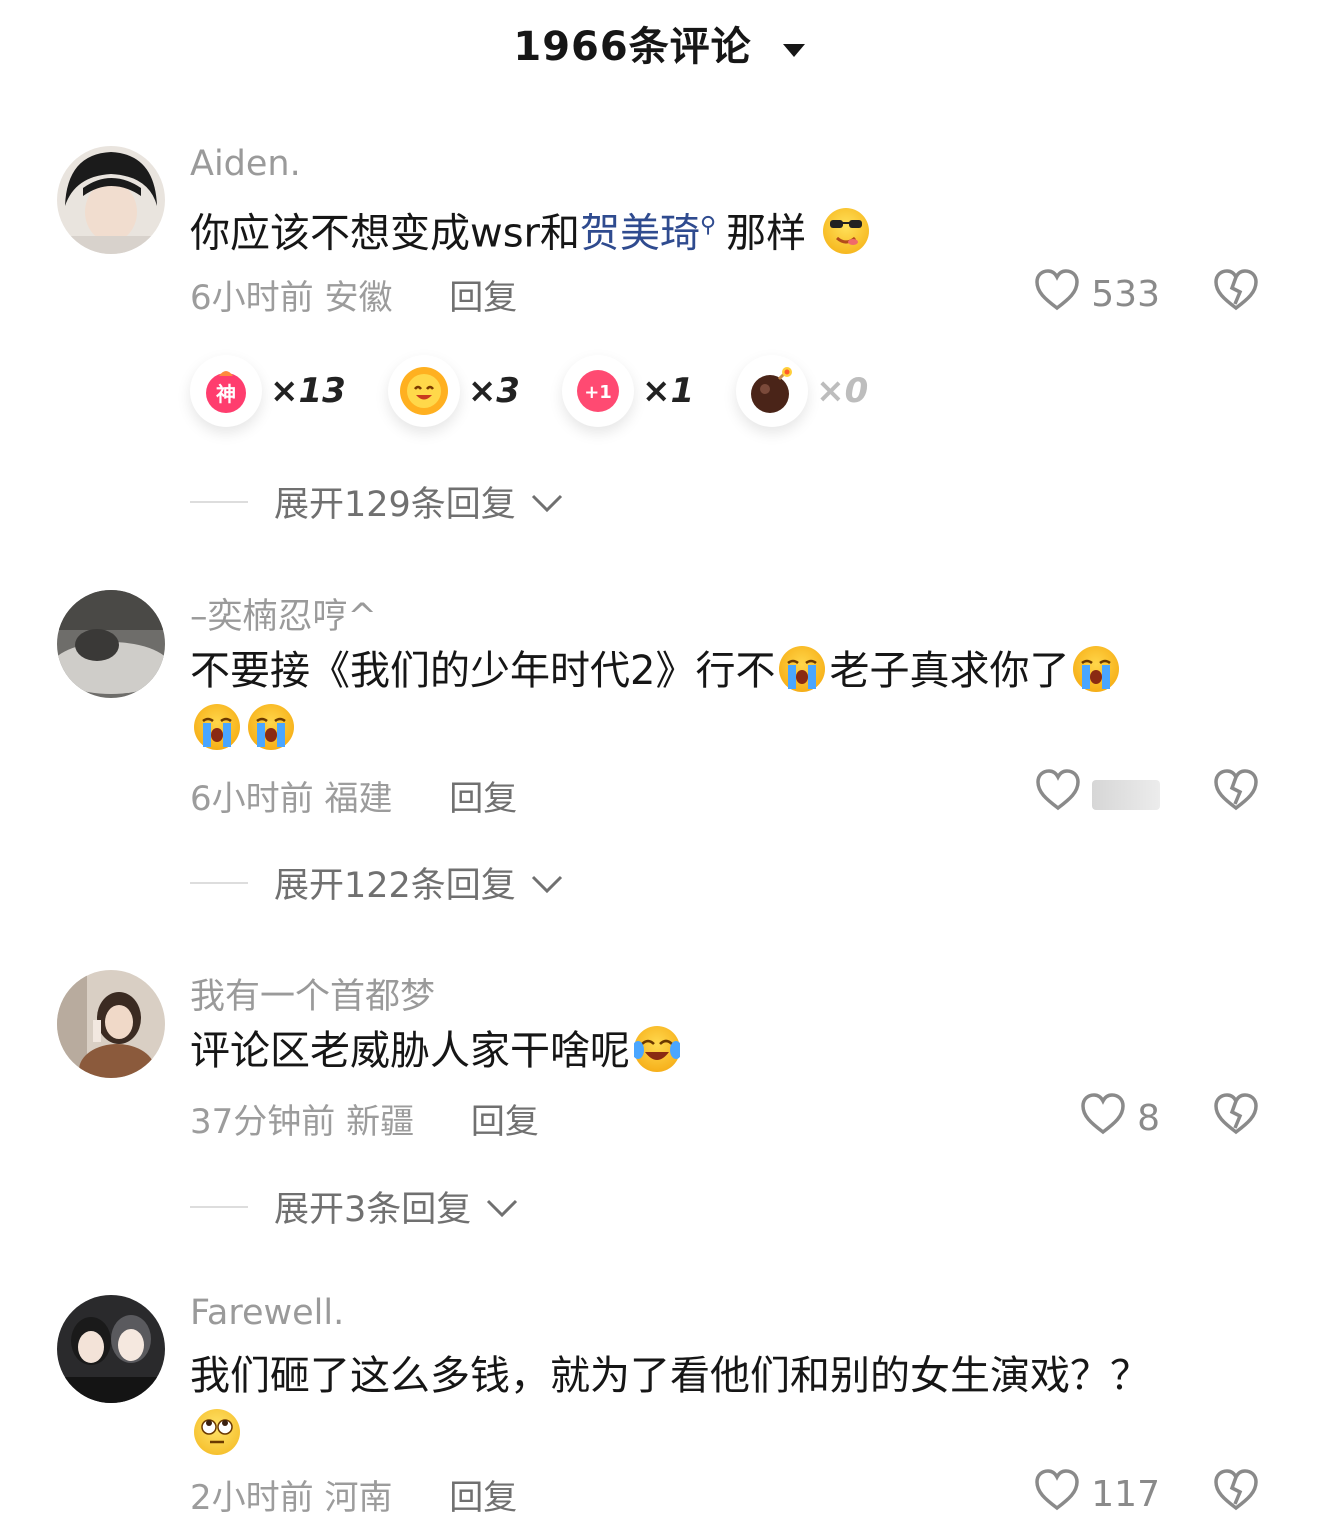  I want to click on reaction-item: ×3, so click(453, 391).